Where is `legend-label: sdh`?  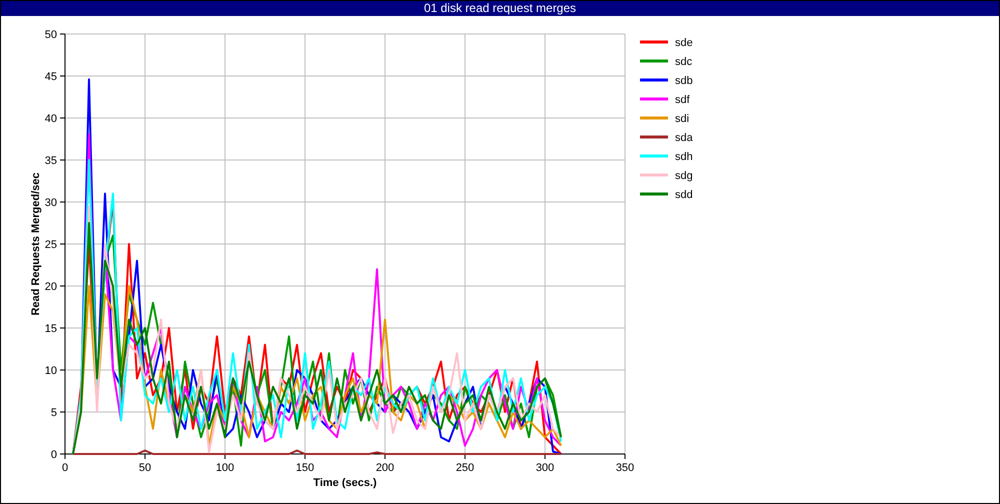
legend-label: sdh is located at coordinates (684, 157).